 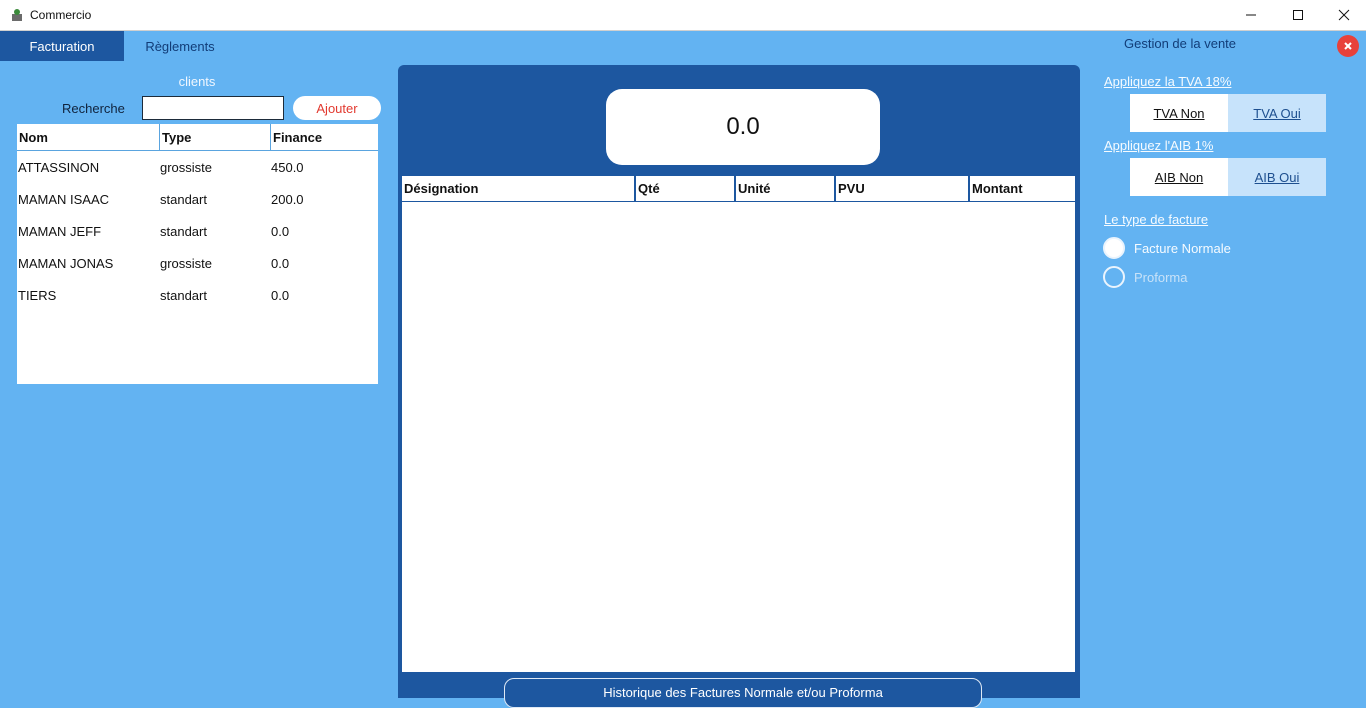 What do you see at coordinates (1158, 145) in the screenshot?
I see `aib-label-link: Appliquez l'AIB 1%` at bounding box center [1158, 145].